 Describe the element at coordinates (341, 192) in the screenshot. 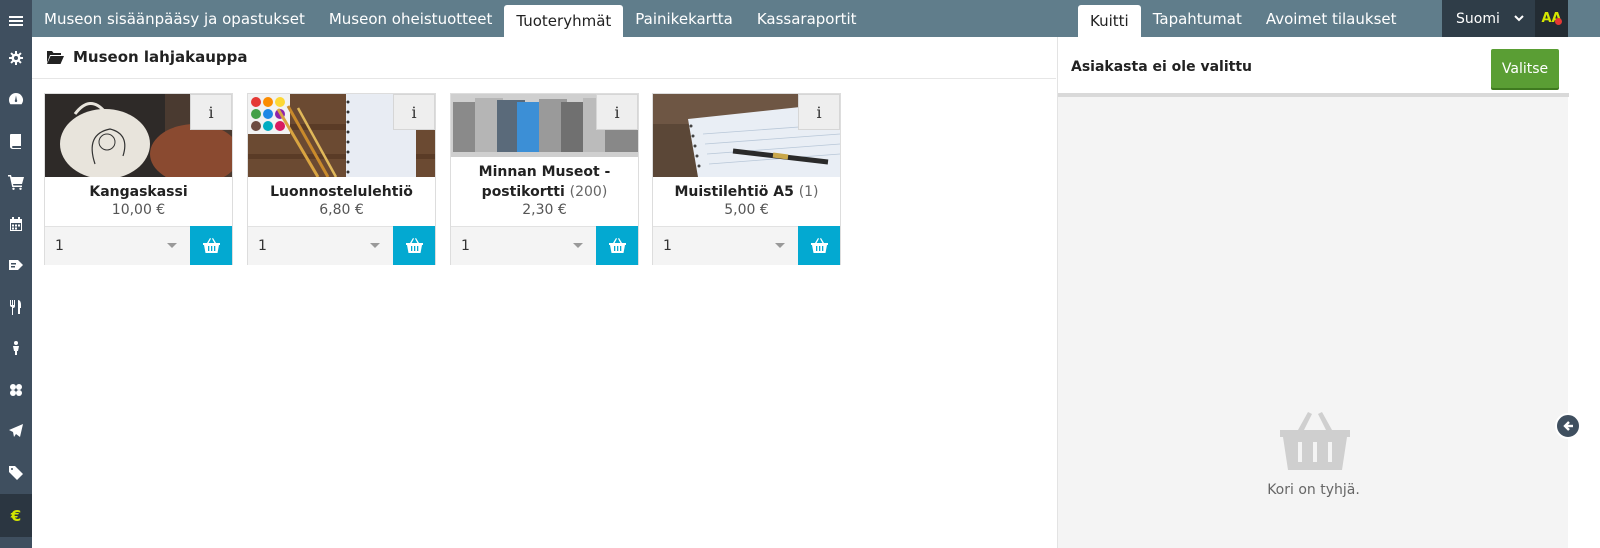

I see `product-name: Luonnostelulehtiö` at that location.